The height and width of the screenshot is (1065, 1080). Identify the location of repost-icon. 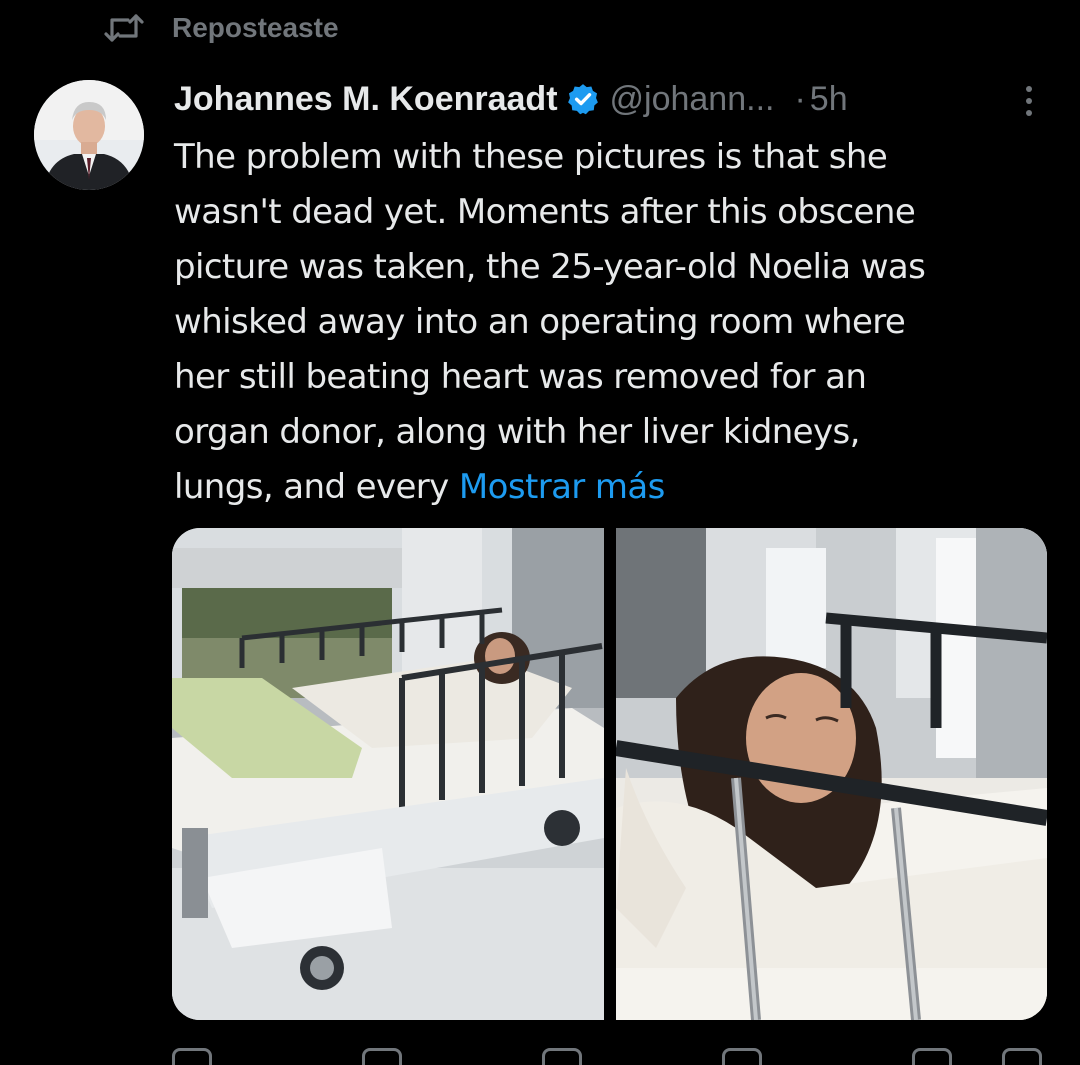
(124, 28).